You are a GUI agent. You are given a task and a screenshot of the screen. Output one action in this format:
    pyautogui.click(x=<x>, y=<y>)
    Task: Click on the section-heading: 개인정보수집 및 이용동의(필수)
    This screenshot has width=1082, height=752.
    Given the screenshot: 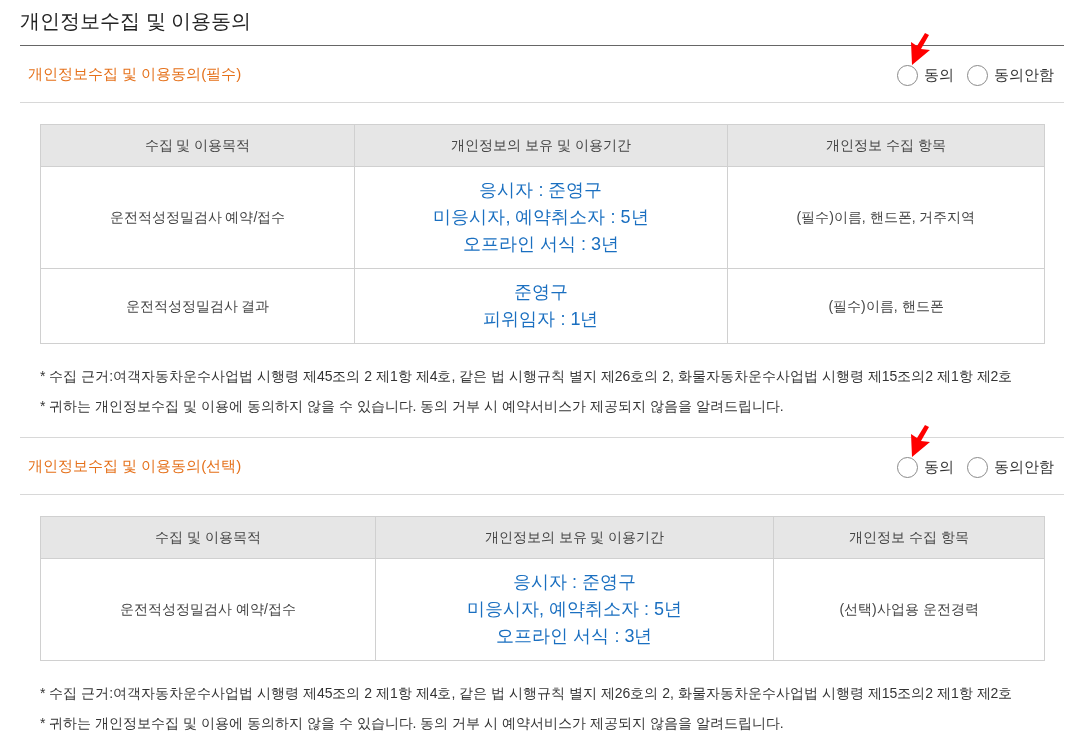 What is the action you would take?
    pyautogui.click(x=135, y=73)
    